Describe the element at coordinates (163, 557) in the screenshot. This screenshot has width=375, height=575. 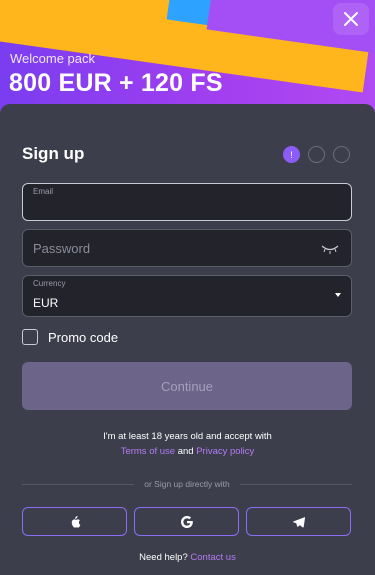
I see `help-text: Need help?` at that location.